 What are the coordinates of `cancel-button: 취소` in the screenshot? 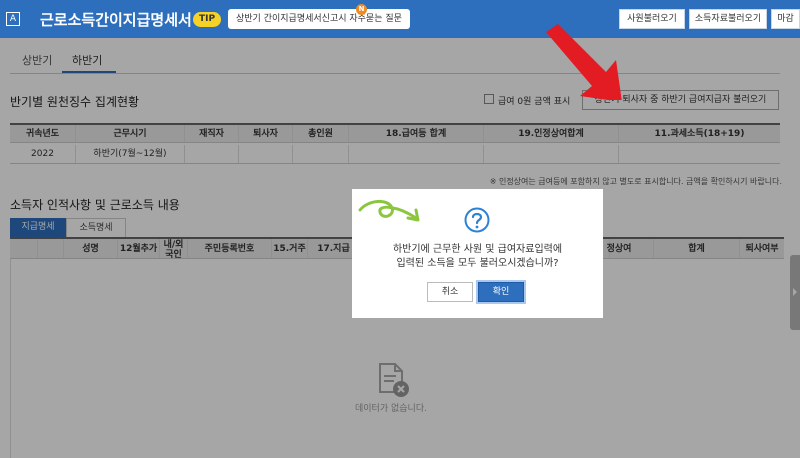 It's located at (450, 292).